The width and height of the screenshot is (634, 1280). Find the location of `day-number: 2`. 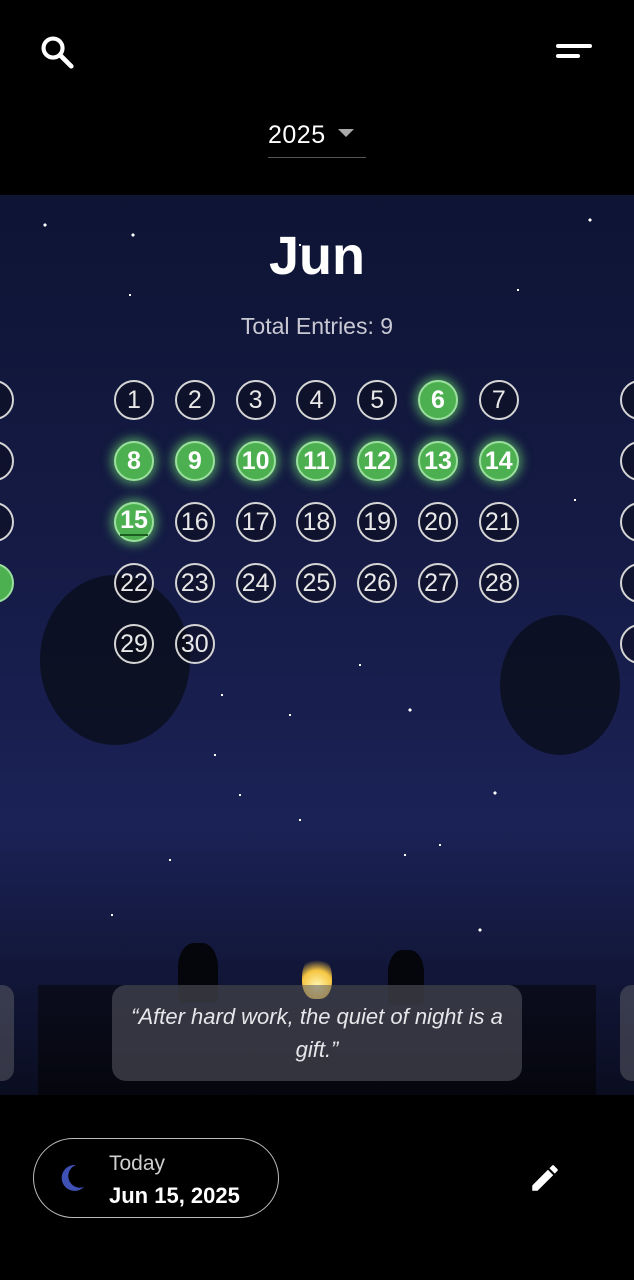

day-number: 2 is located at coordinates (194, 399).